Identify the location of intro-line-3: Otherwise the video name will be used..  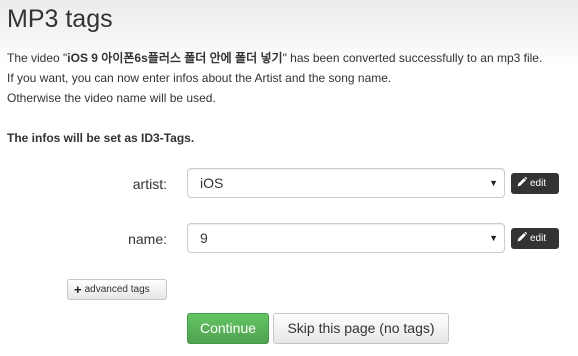
(111, 98).